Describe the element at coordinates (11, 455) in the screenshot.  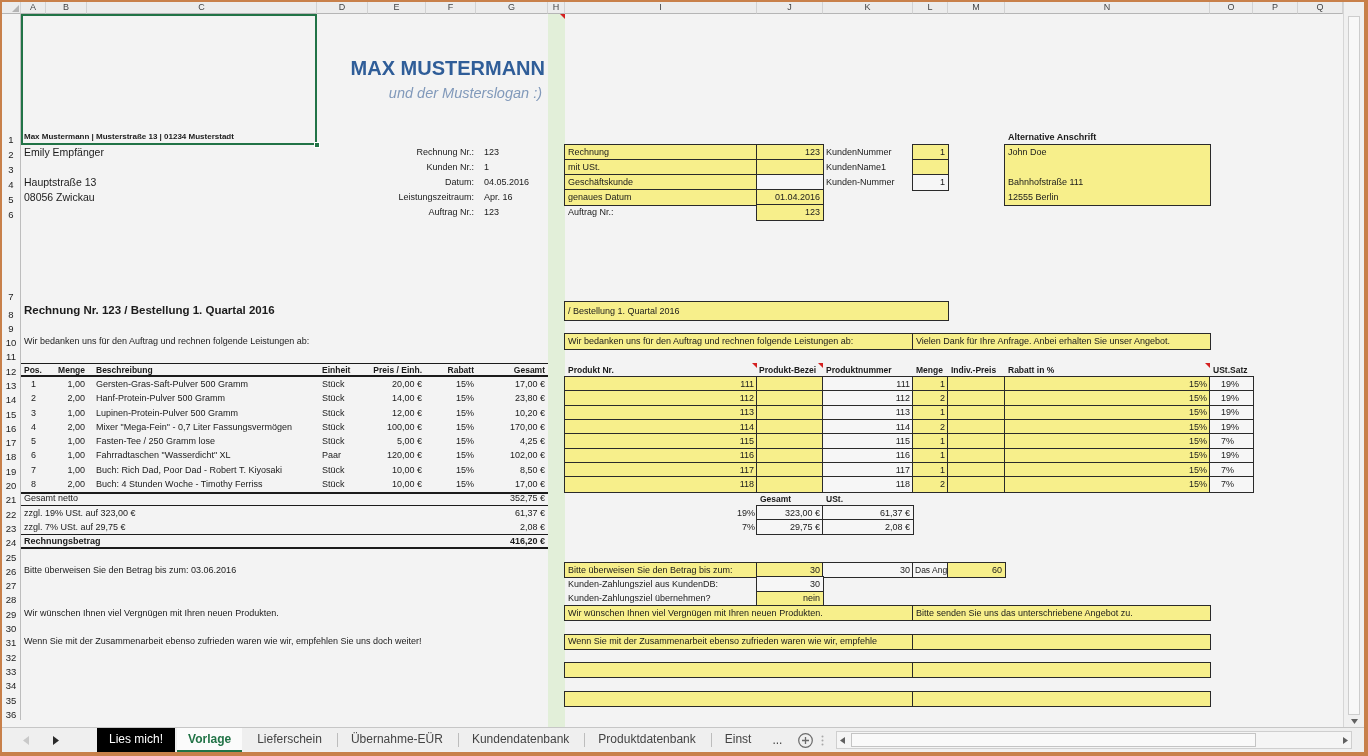
I see `row-number: 18` at that location.